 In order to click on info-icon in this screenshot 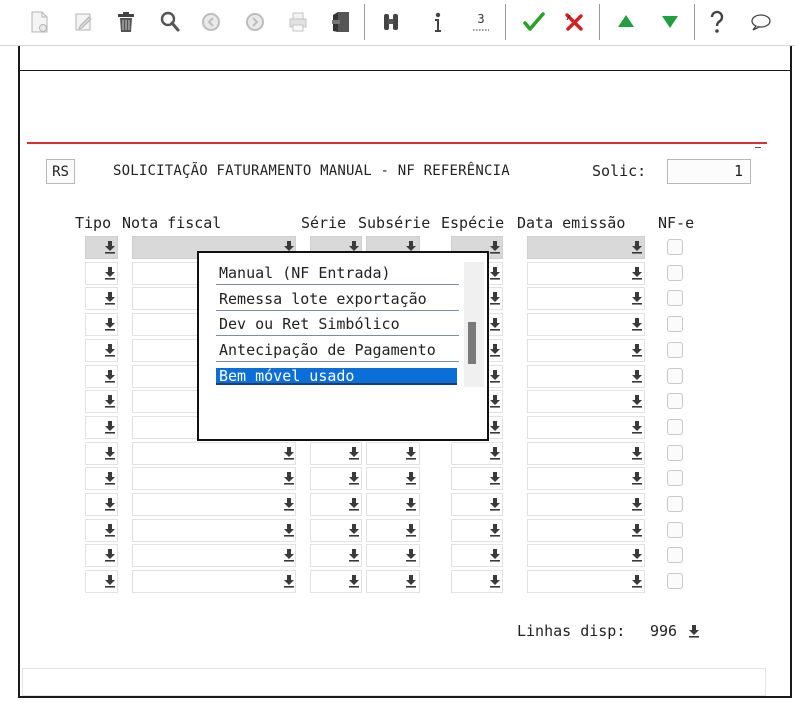, I will do `click(438, 22)`.